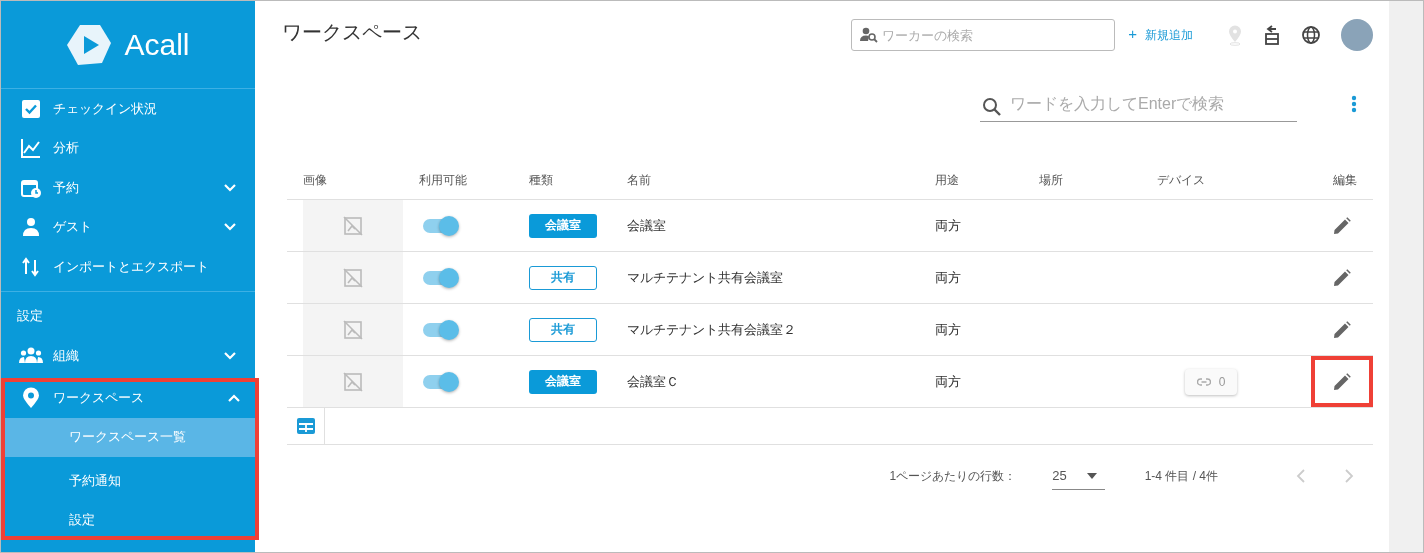 The image size is (1424, 553). I want to click on column-header: デバイス, so click(1181, 180).